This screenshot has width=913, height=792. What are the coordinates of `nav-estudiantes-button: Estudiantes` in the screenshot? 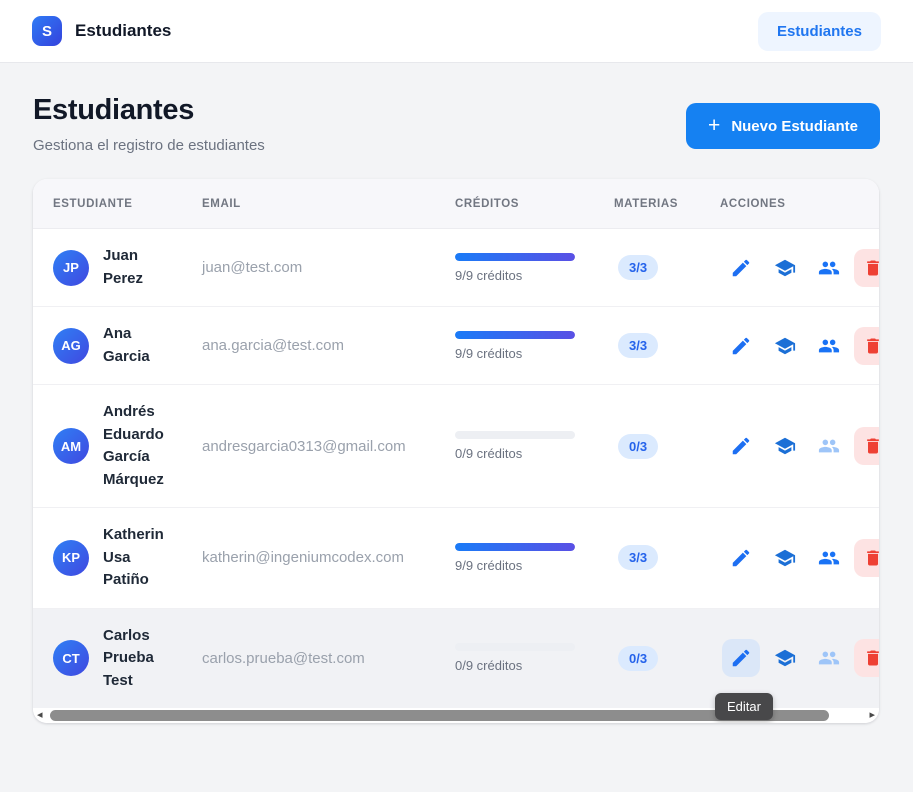 It's located at (819, 31).